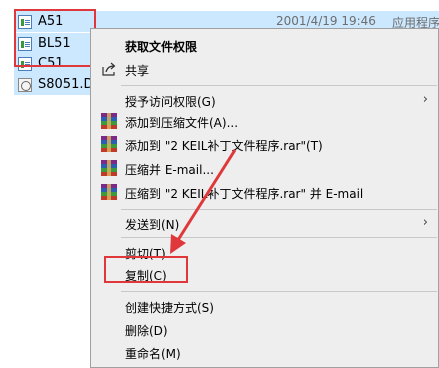 The width and height of the screenshot is (439, 368). Describe the element at coordinates (264, 306) in the screenshot. I see `menu-item-create-shortcut: 创建快捷方式(S)` at that location.